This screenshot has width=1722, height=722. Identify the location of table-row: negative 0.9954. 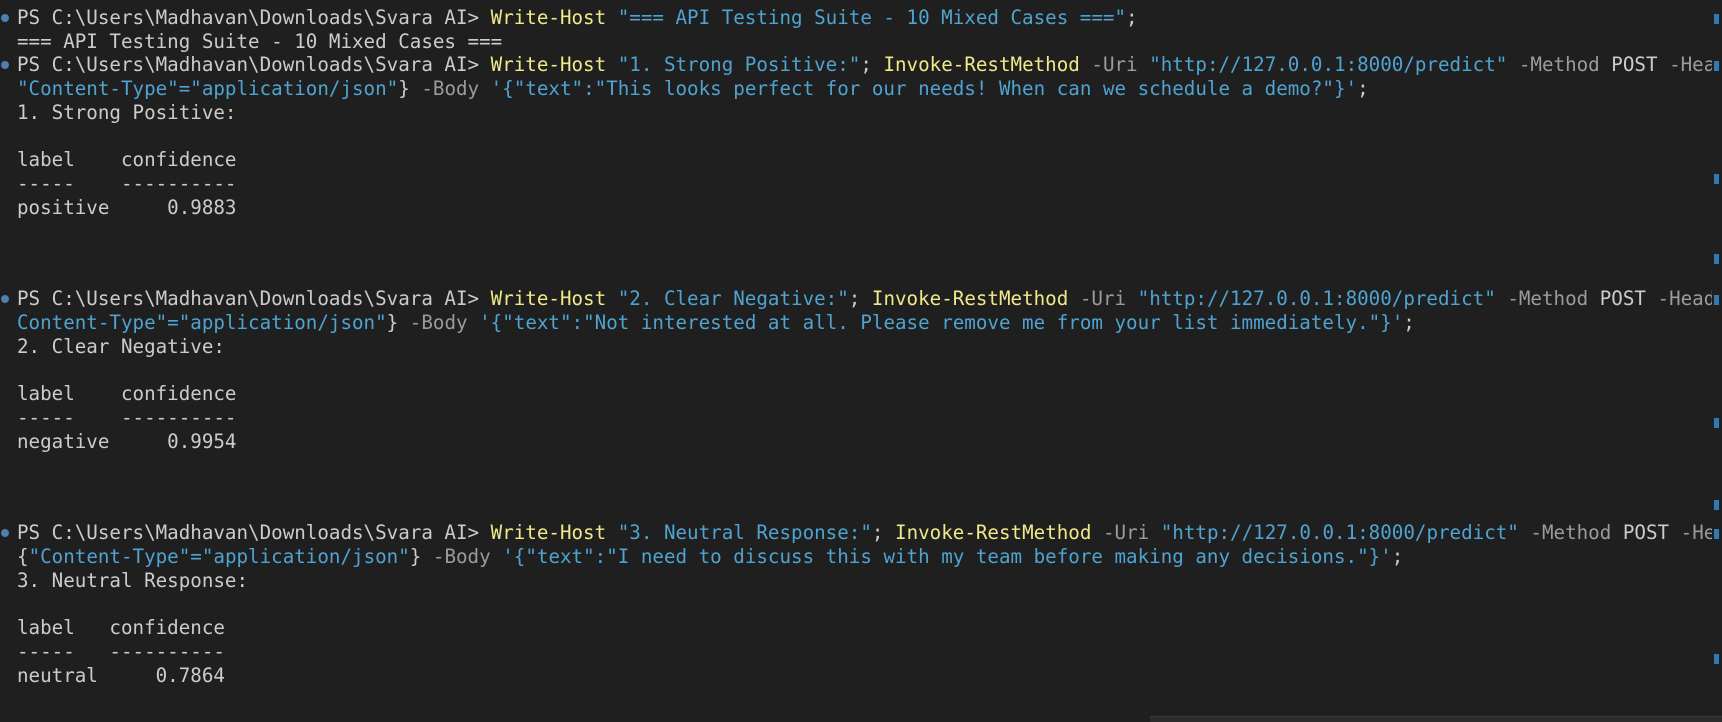
(127, 441).